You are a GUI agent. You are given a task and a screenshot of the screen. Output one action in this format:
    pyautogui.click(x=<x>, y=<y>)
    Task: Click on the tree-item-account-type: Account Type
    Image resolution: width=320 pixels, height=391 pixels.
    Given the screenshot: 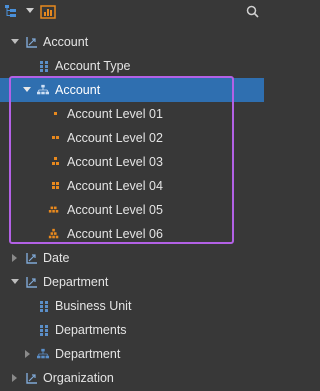 What is the action you would take?
    pyautogui.click(x=132, y=66)
    